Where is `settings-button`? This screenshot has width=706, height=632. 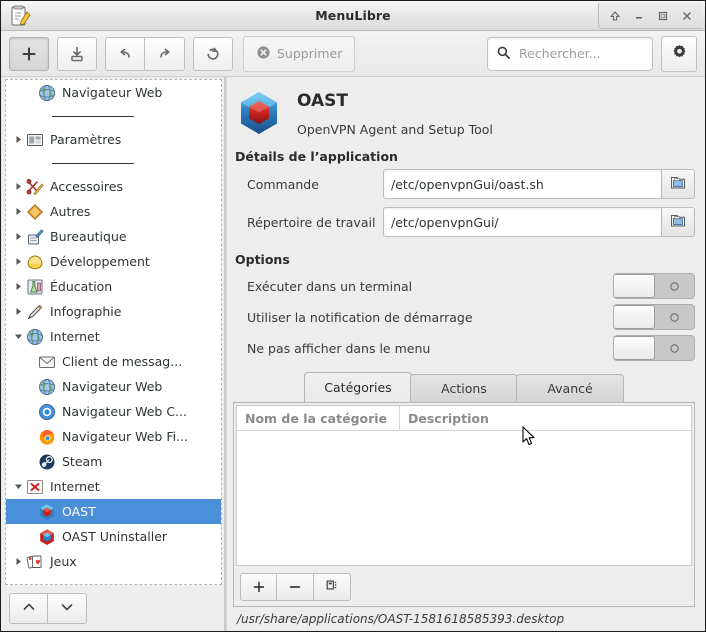 settings-button is located at coordinates (679, 53).